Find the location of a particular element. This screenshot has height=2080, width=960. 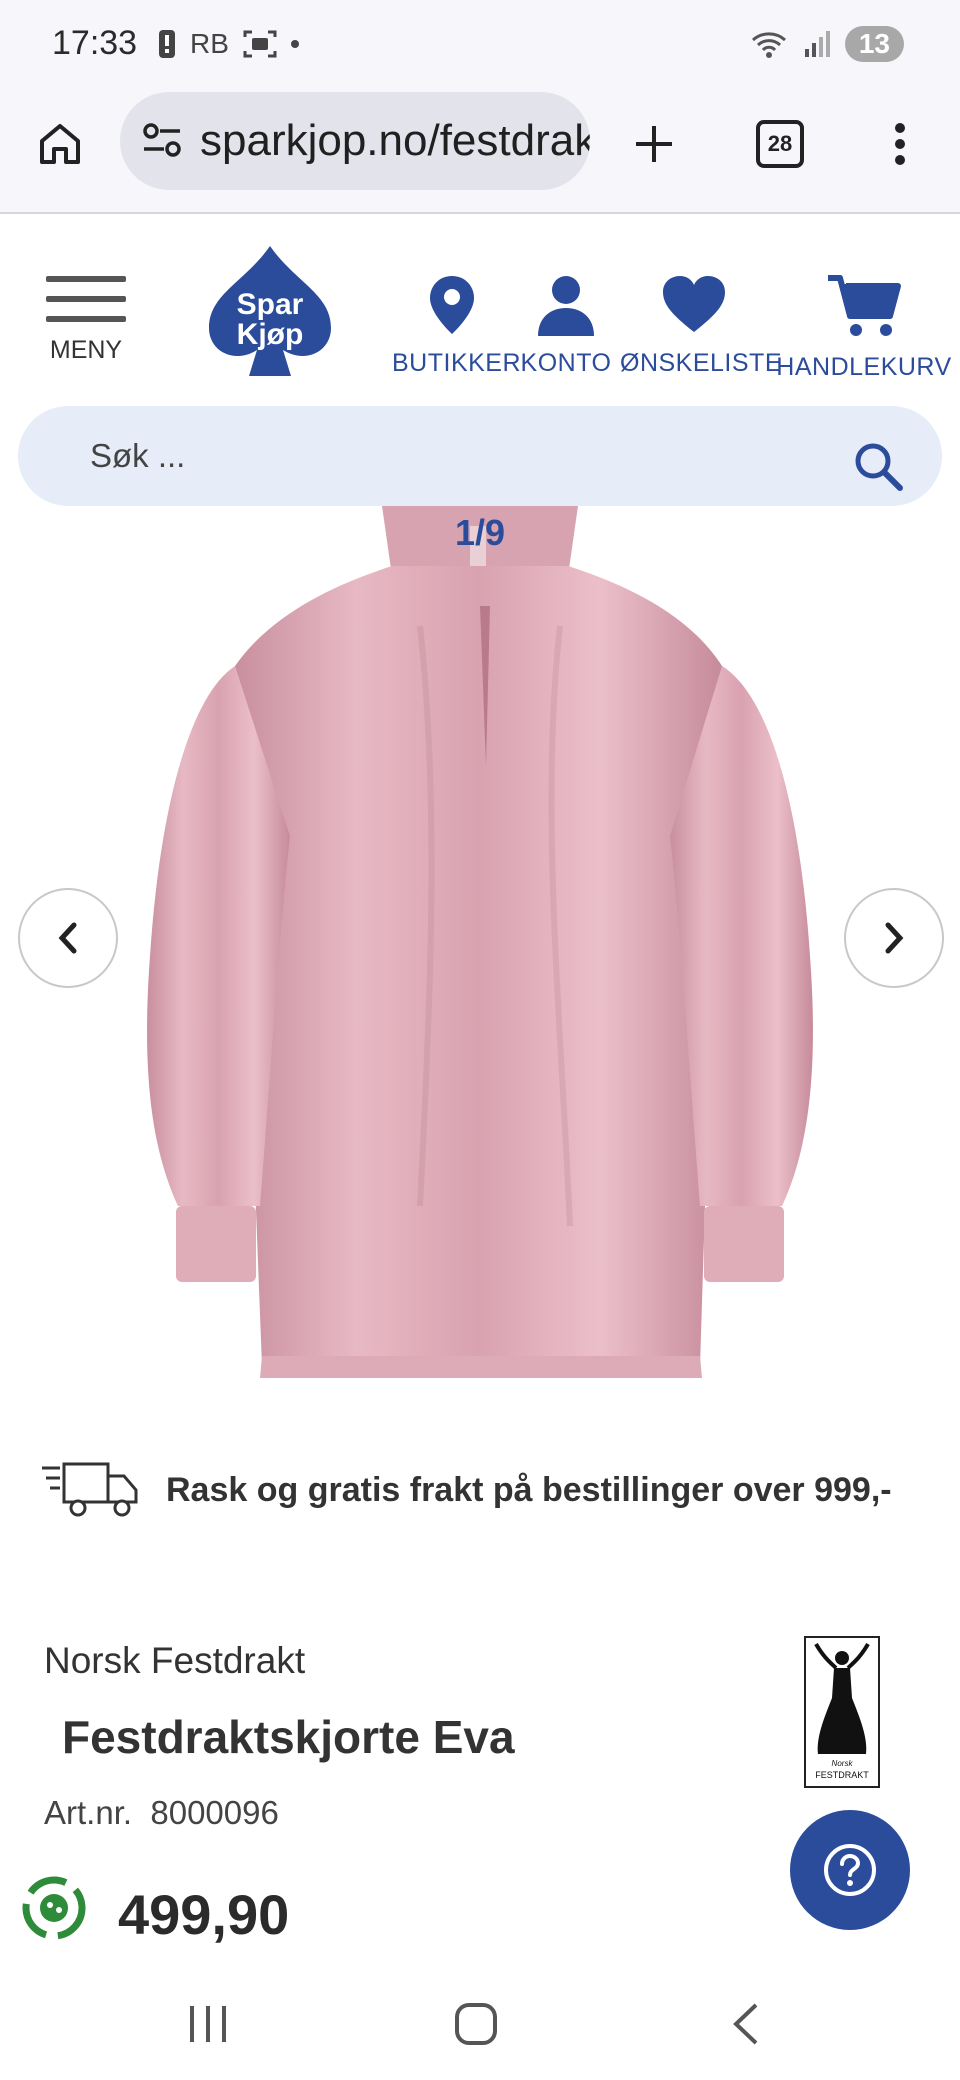

tab-switcher-button: 28 is located at coordinates (780, 144).